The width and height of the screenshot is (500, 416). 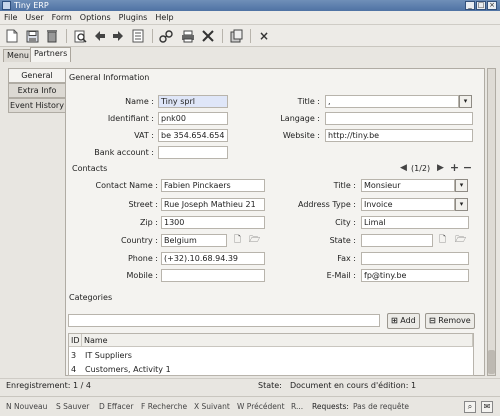 I want to click on form-page-tabs: General Extra Info Event History, so click(x=37, y=90).